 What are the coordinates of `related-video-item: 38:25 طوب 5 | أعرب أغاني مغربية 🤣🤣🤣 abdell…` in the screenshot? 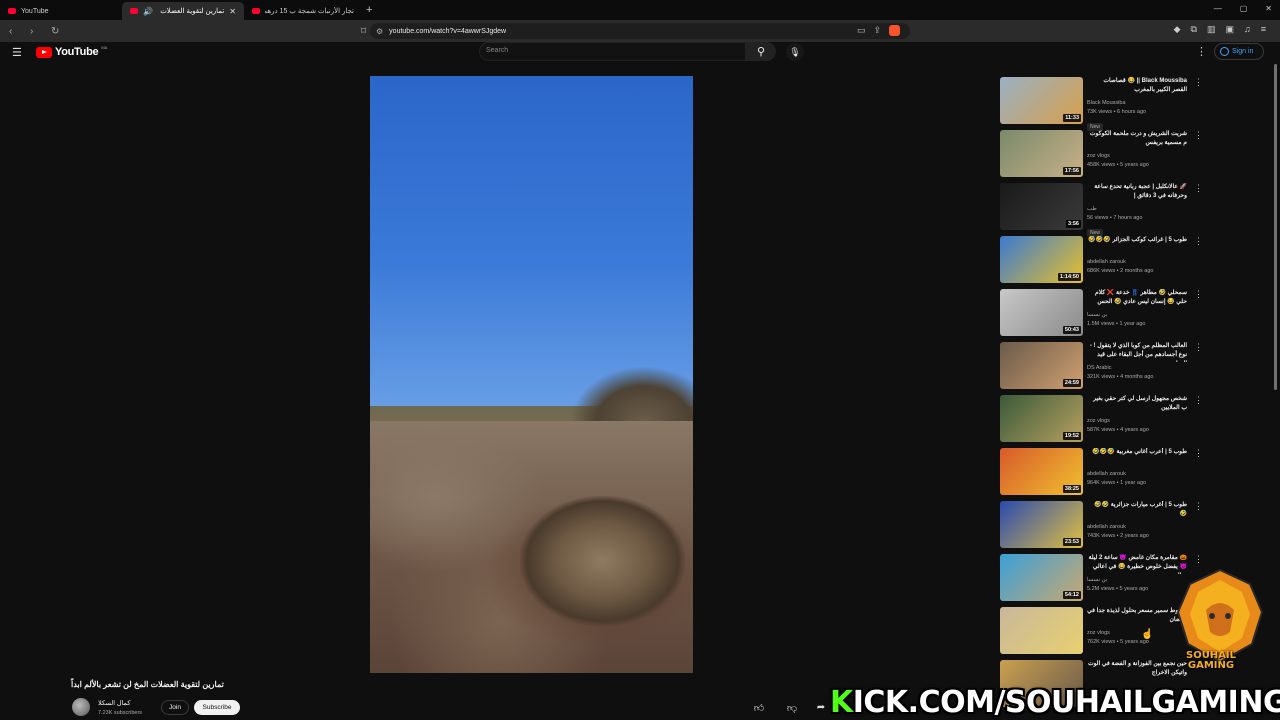 It's located at (1101, 472).